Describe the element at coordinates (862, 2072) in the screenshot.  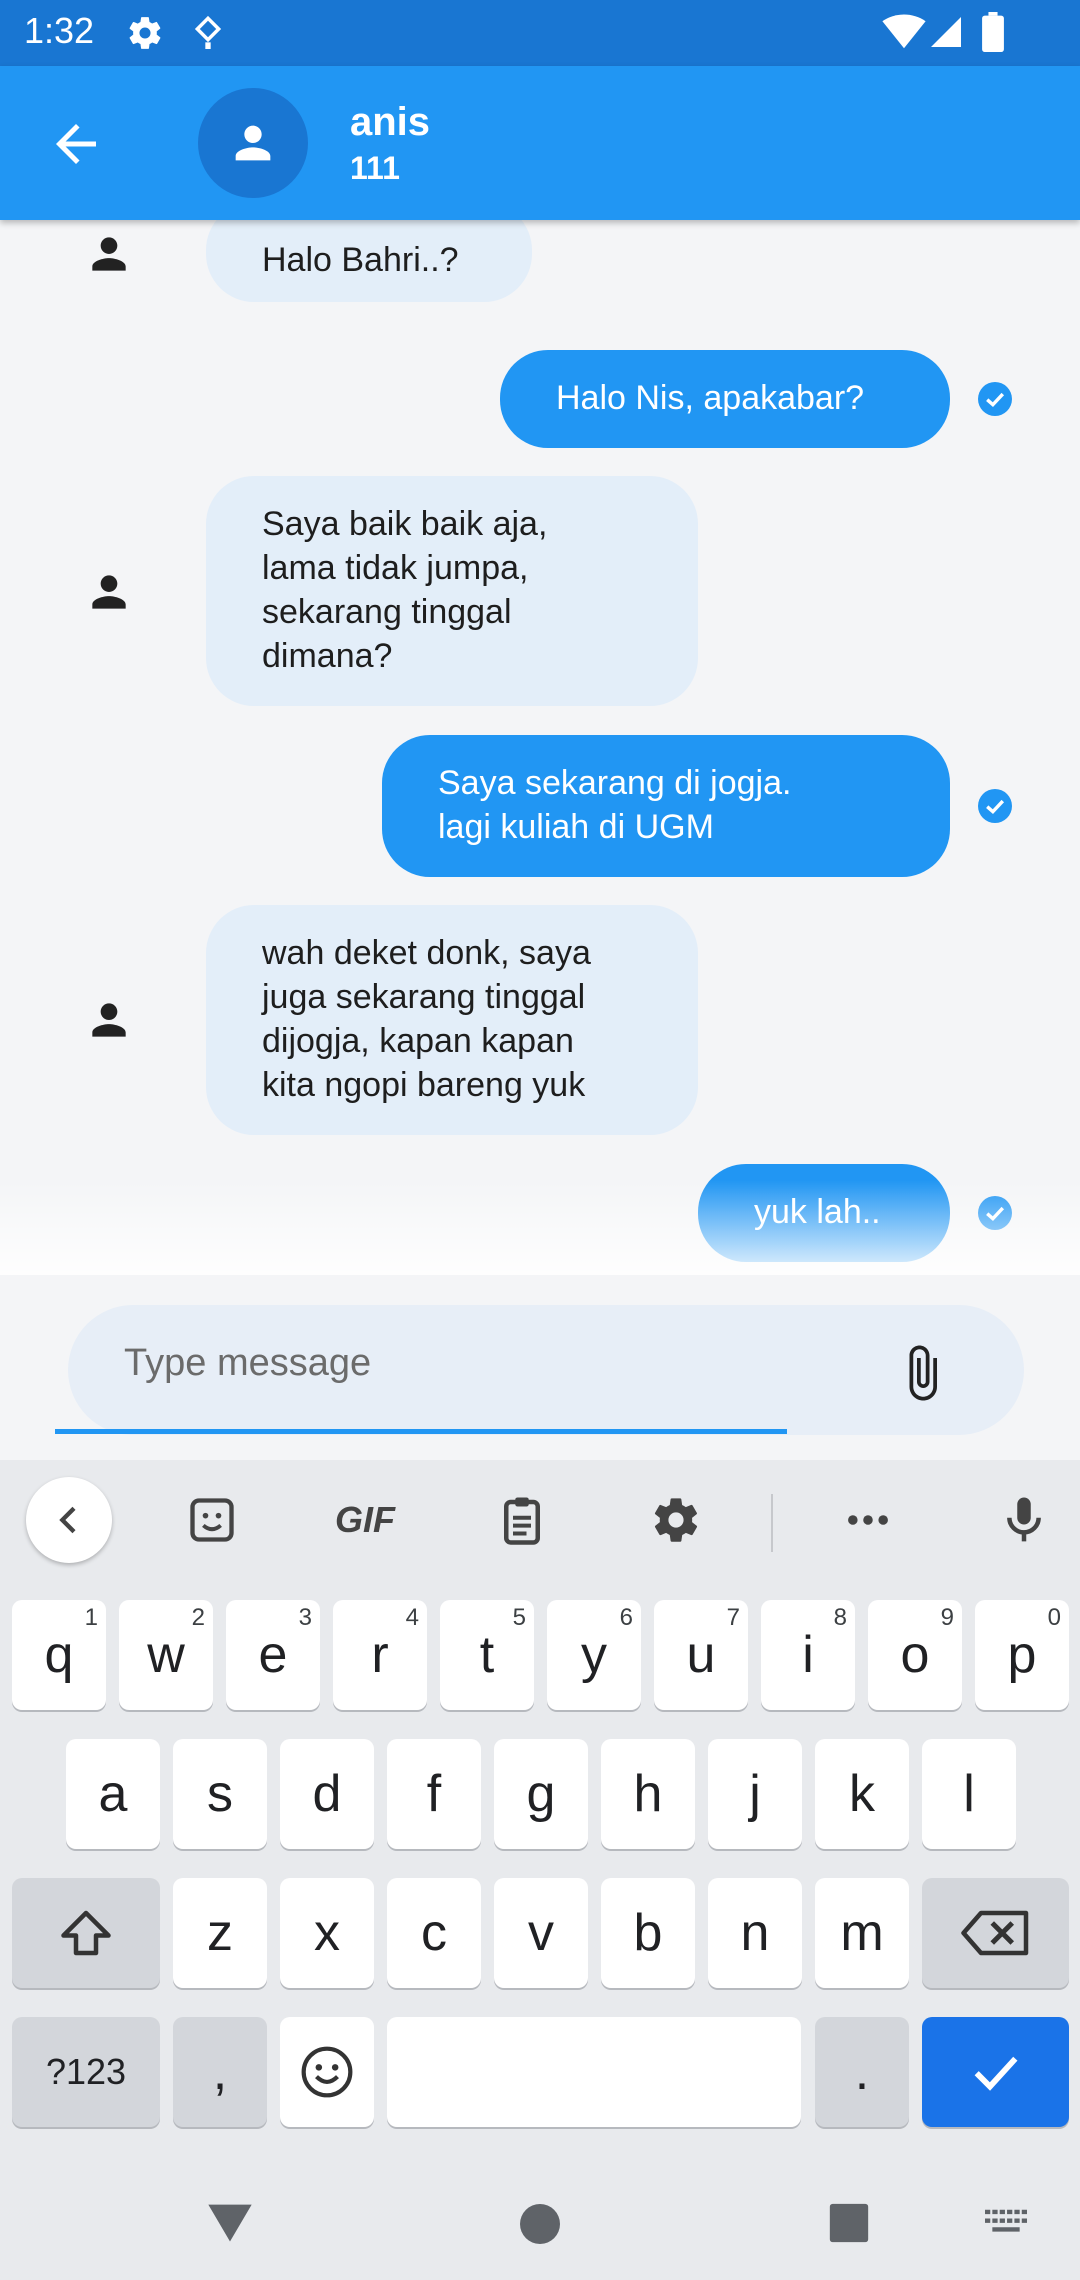
I see `period-key: .` at that location.